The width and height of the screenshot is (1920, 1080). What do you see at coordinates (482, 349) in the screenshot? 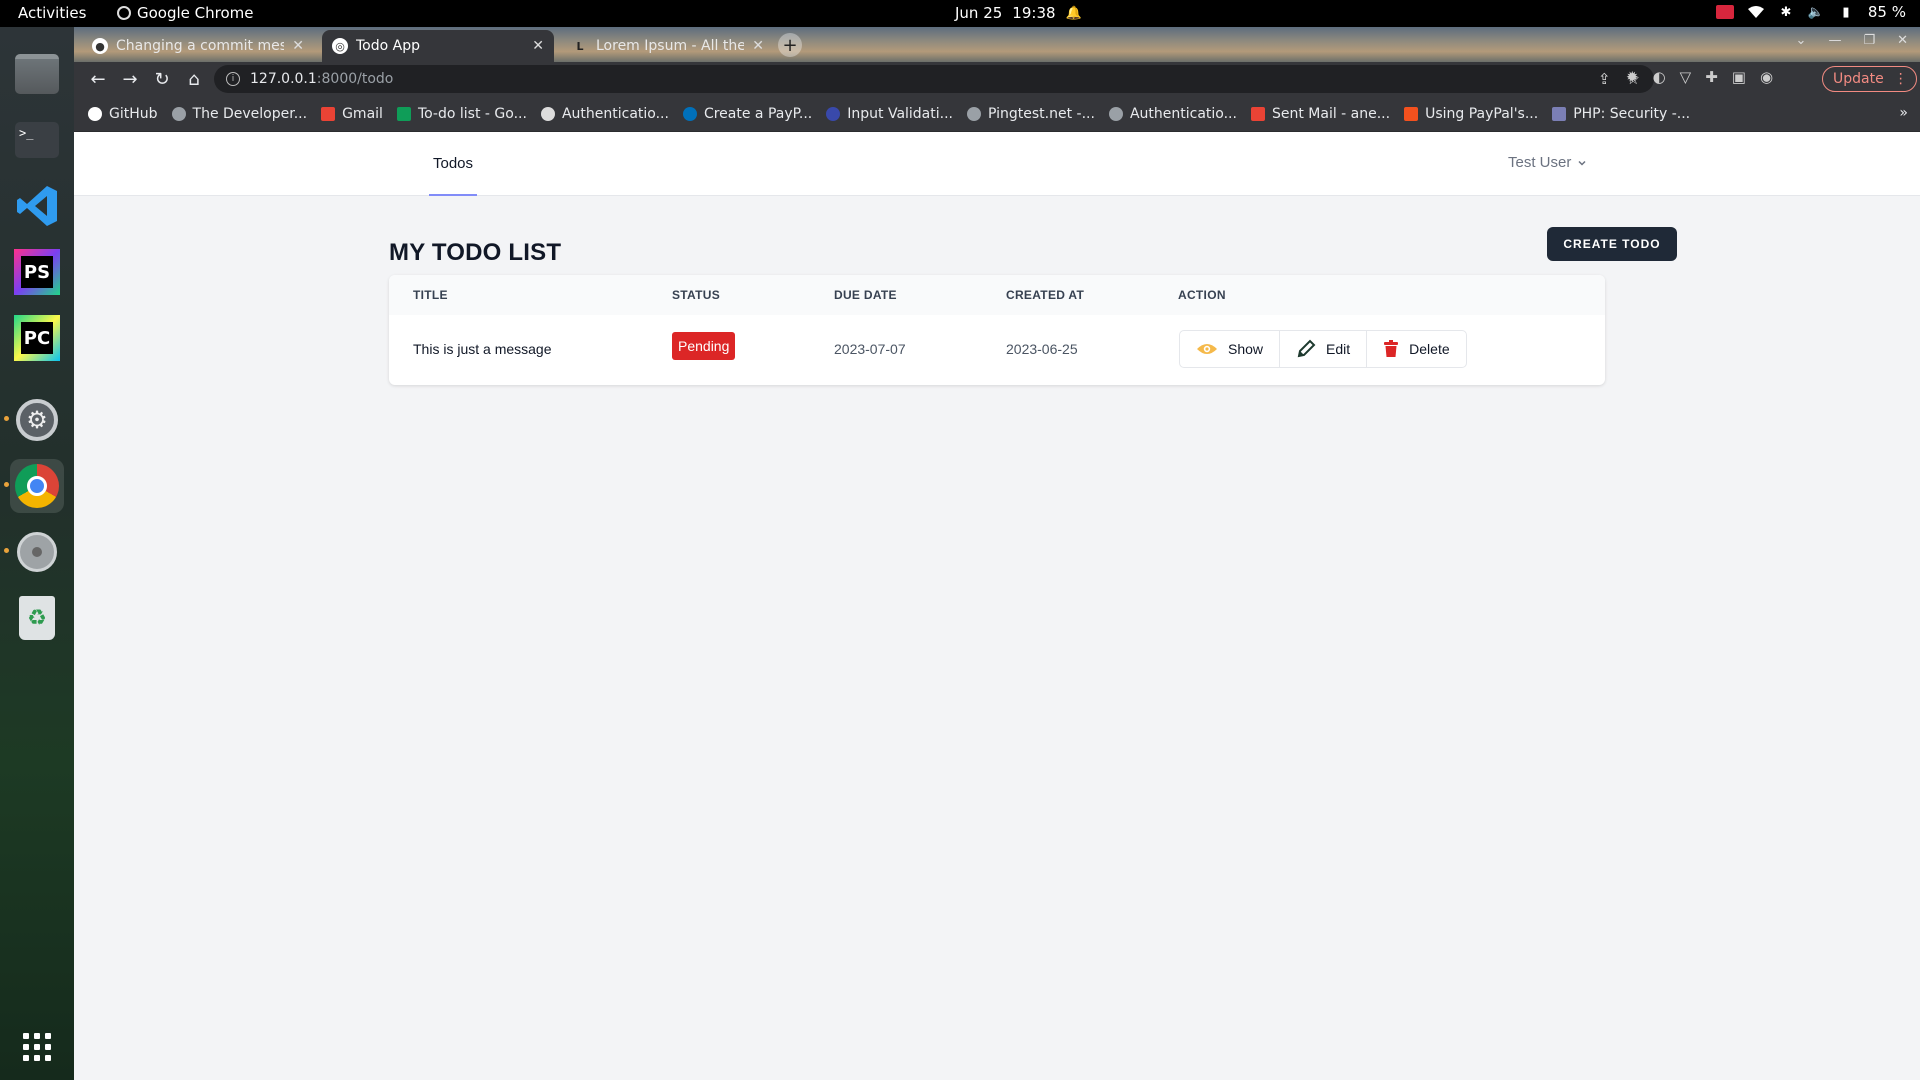
I see `todo-title: This is just a message` at bounding box center [482, 349].